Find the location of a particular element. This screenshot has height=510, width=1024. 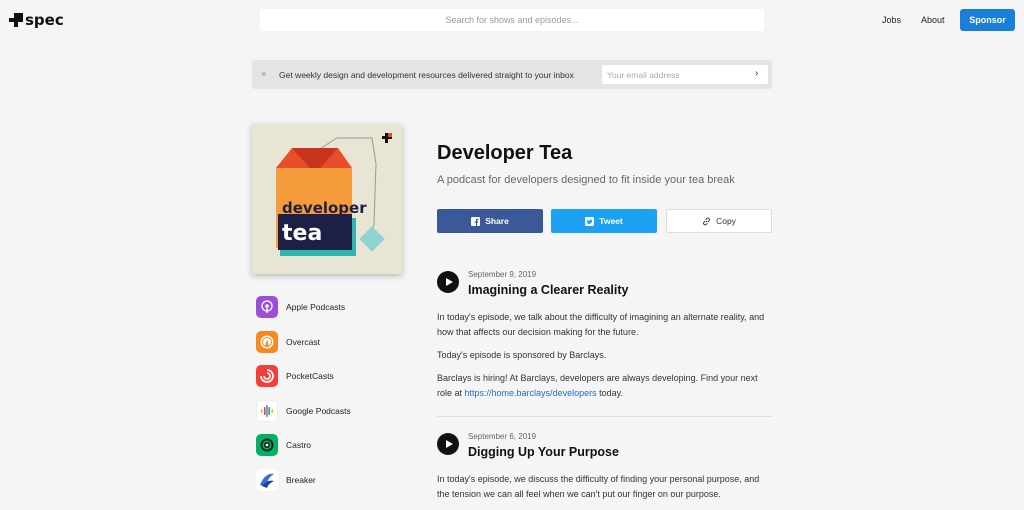

podcast-cover-art: developer tea is located at coordinates (327, 199).